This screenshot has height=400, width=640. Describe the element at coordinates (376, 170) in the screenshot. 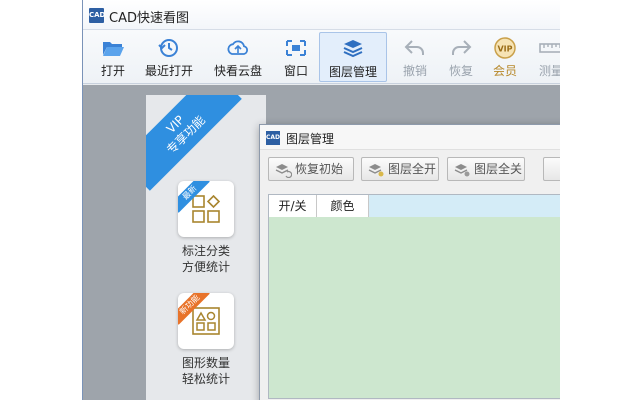

I see `layers-on-icon` at that location.